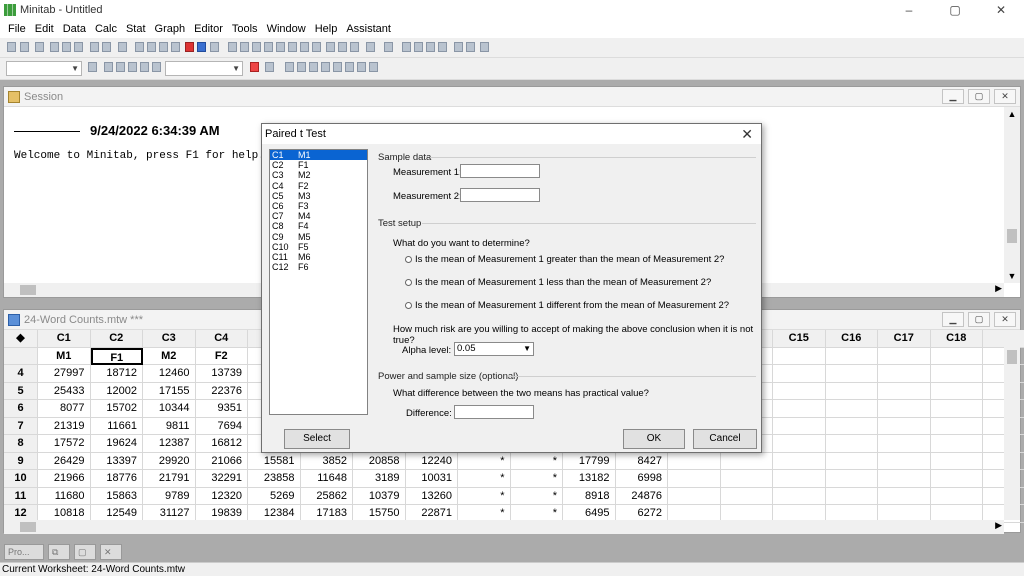  Describe the element at coordinates (21, 409) in the screenshot. I see `row-header: 6` at that location.